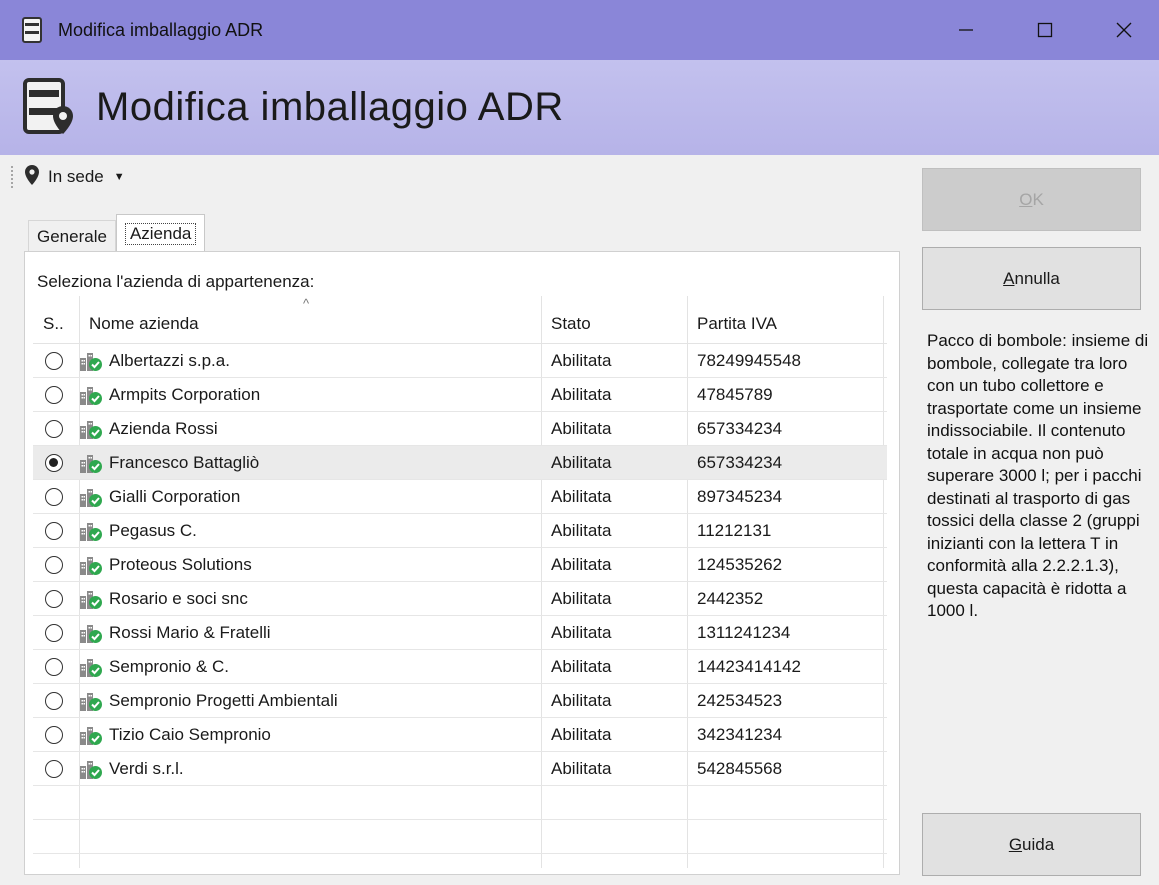 Image resolution: width=1159 pixels, height=885 pixels. Describe the element at coordinates (749, 666) in the screenshot. I see `vat-cell: 14423414142` at that location.